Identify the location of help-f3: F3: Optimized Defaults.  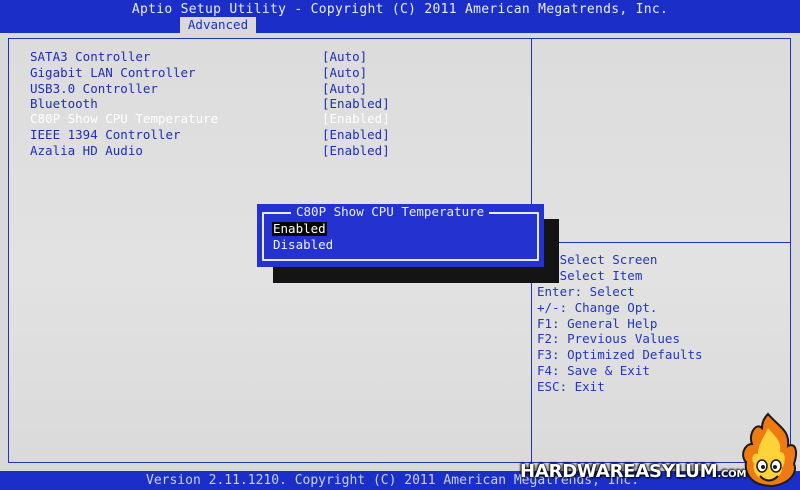
(620, 354).